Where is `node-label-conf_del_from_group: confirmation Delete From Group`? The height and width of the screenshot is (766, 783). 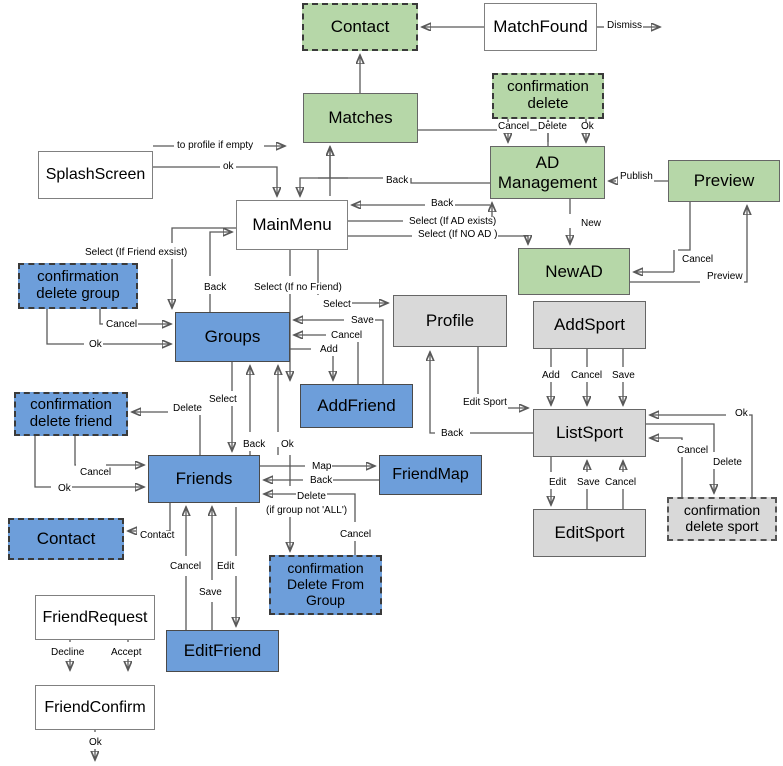 node-label-conf_del_from_group: confirmation Delete From Group is located at coordinates (325, 584).